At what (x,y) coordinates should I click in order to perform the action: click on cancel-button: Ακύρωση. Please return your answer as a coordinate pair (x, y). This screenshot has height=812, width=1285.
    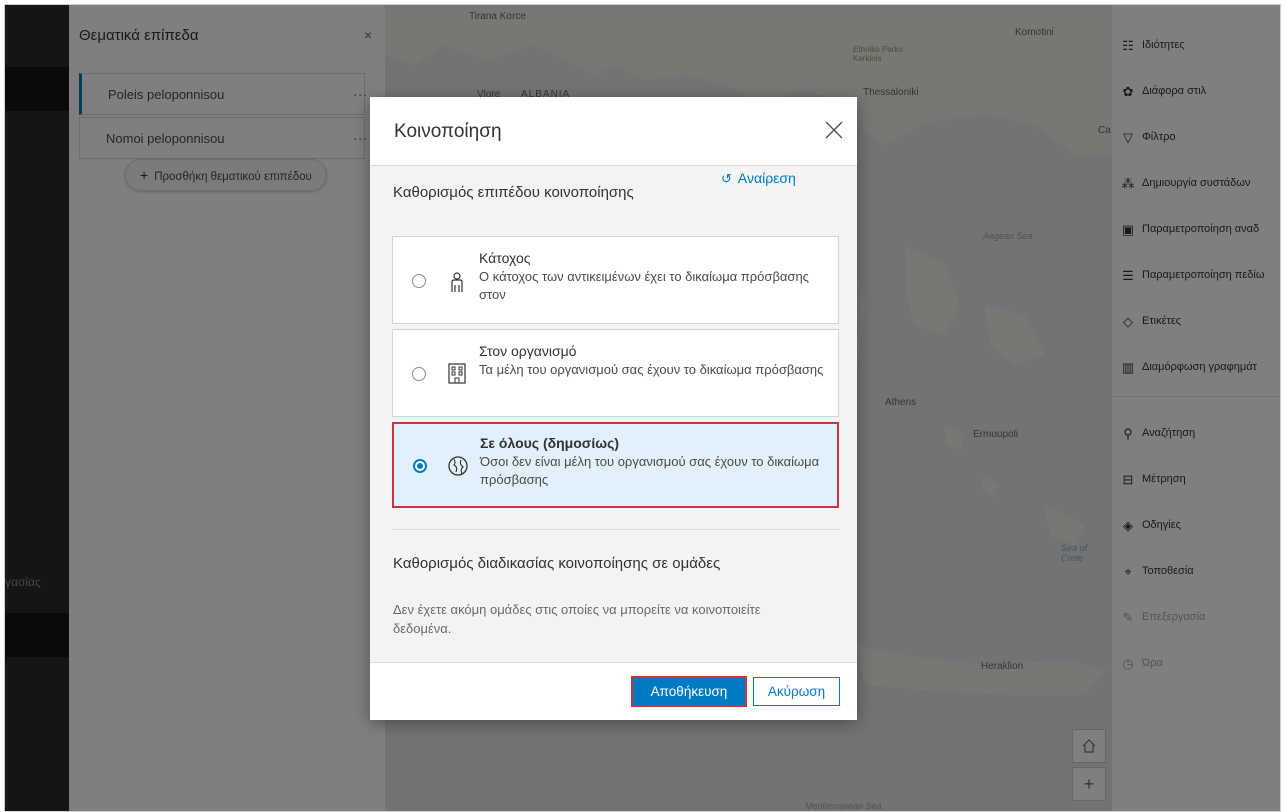
    Looking at the image, I should click on (796, 691).